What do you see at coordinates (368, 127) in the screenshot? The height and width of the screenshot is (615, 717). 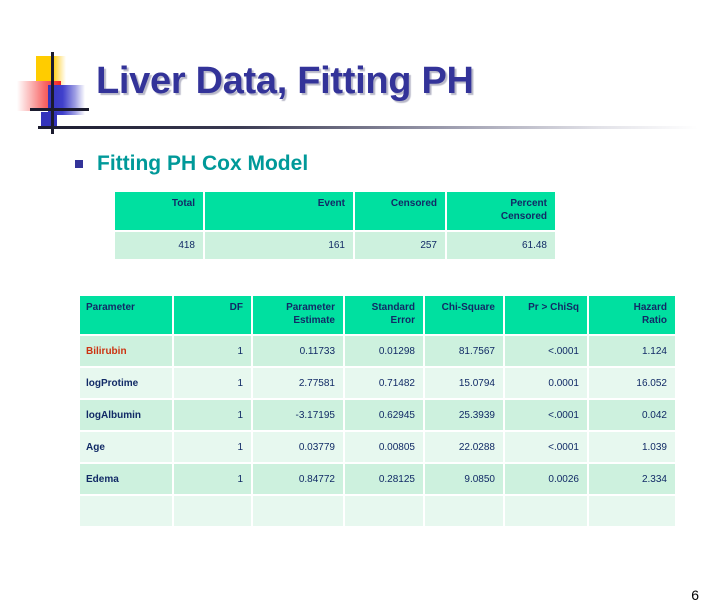 I see `title-divider` at bounding box center [368, 127].